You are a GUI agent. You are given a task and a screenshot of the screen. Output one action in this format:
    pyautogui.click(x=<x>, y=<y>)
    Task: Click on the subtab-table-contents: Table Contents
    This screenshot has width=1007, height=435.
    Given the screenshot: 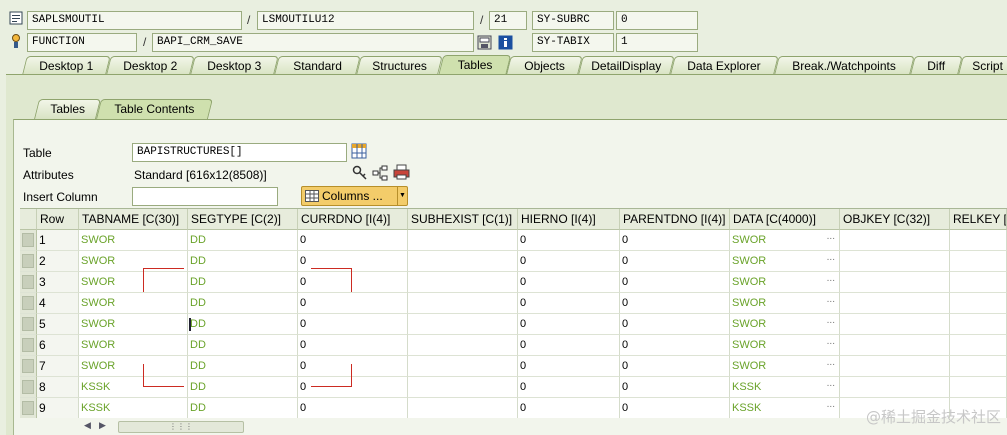 What is the action you would take?
    pyautogui.click(x=154, y=109)
    